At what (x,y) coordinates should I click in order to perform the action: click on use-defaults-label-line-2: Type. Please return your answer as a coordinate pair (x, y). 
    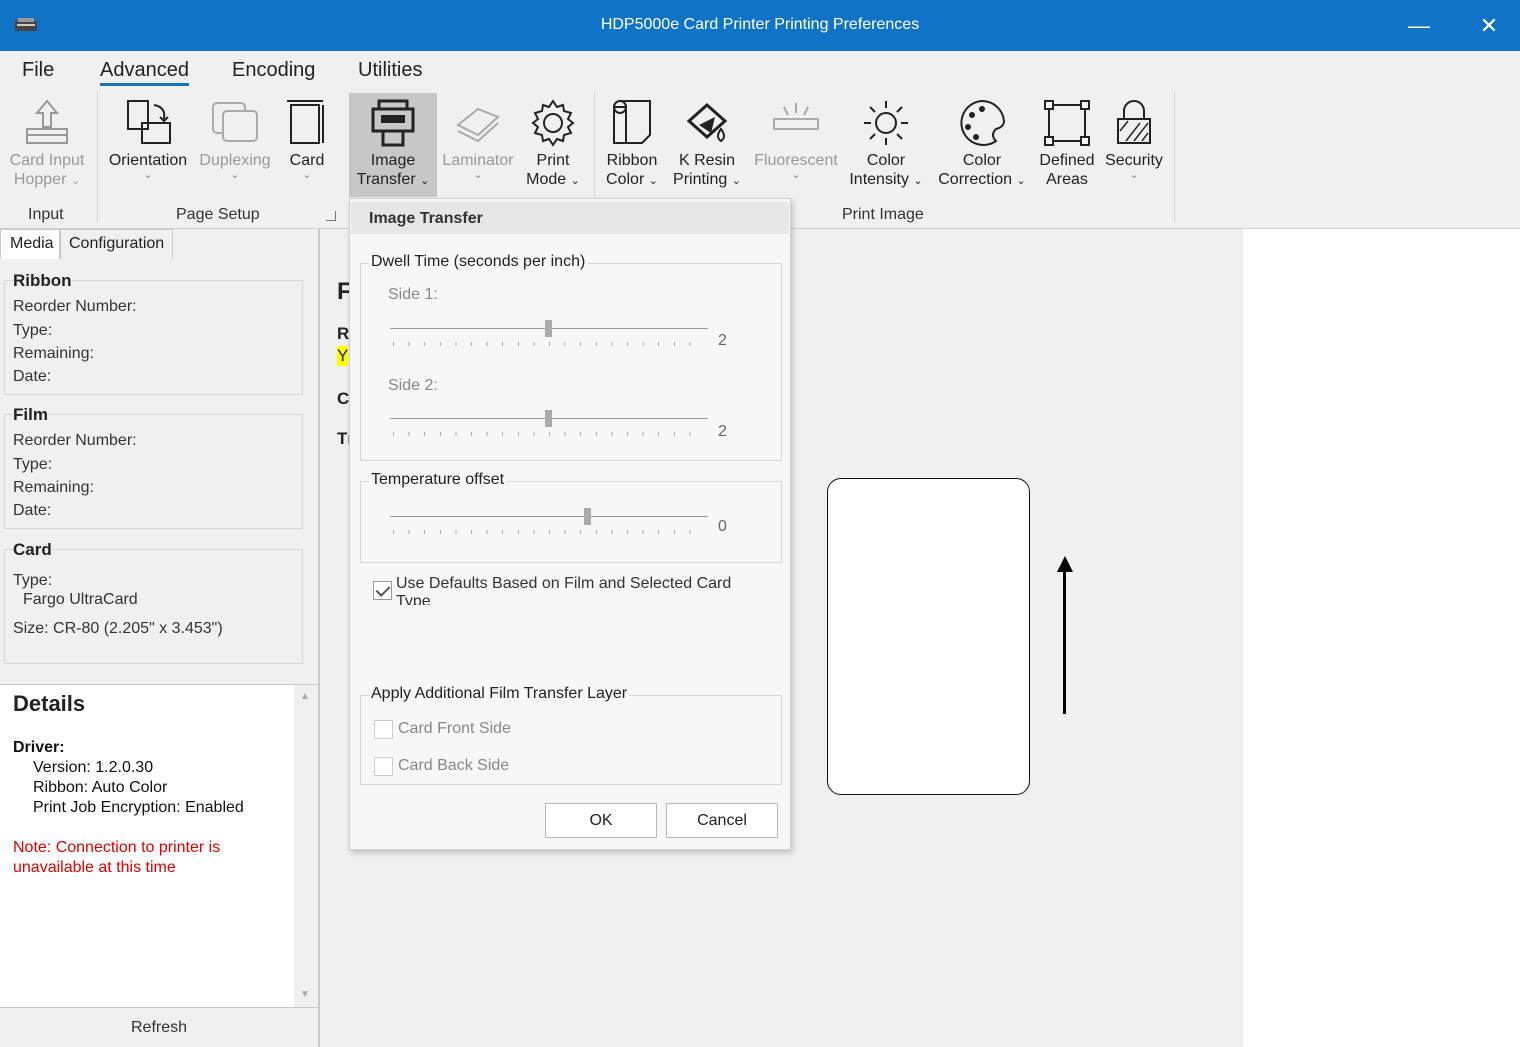
    Looking at the image, I should click on (413, 599).